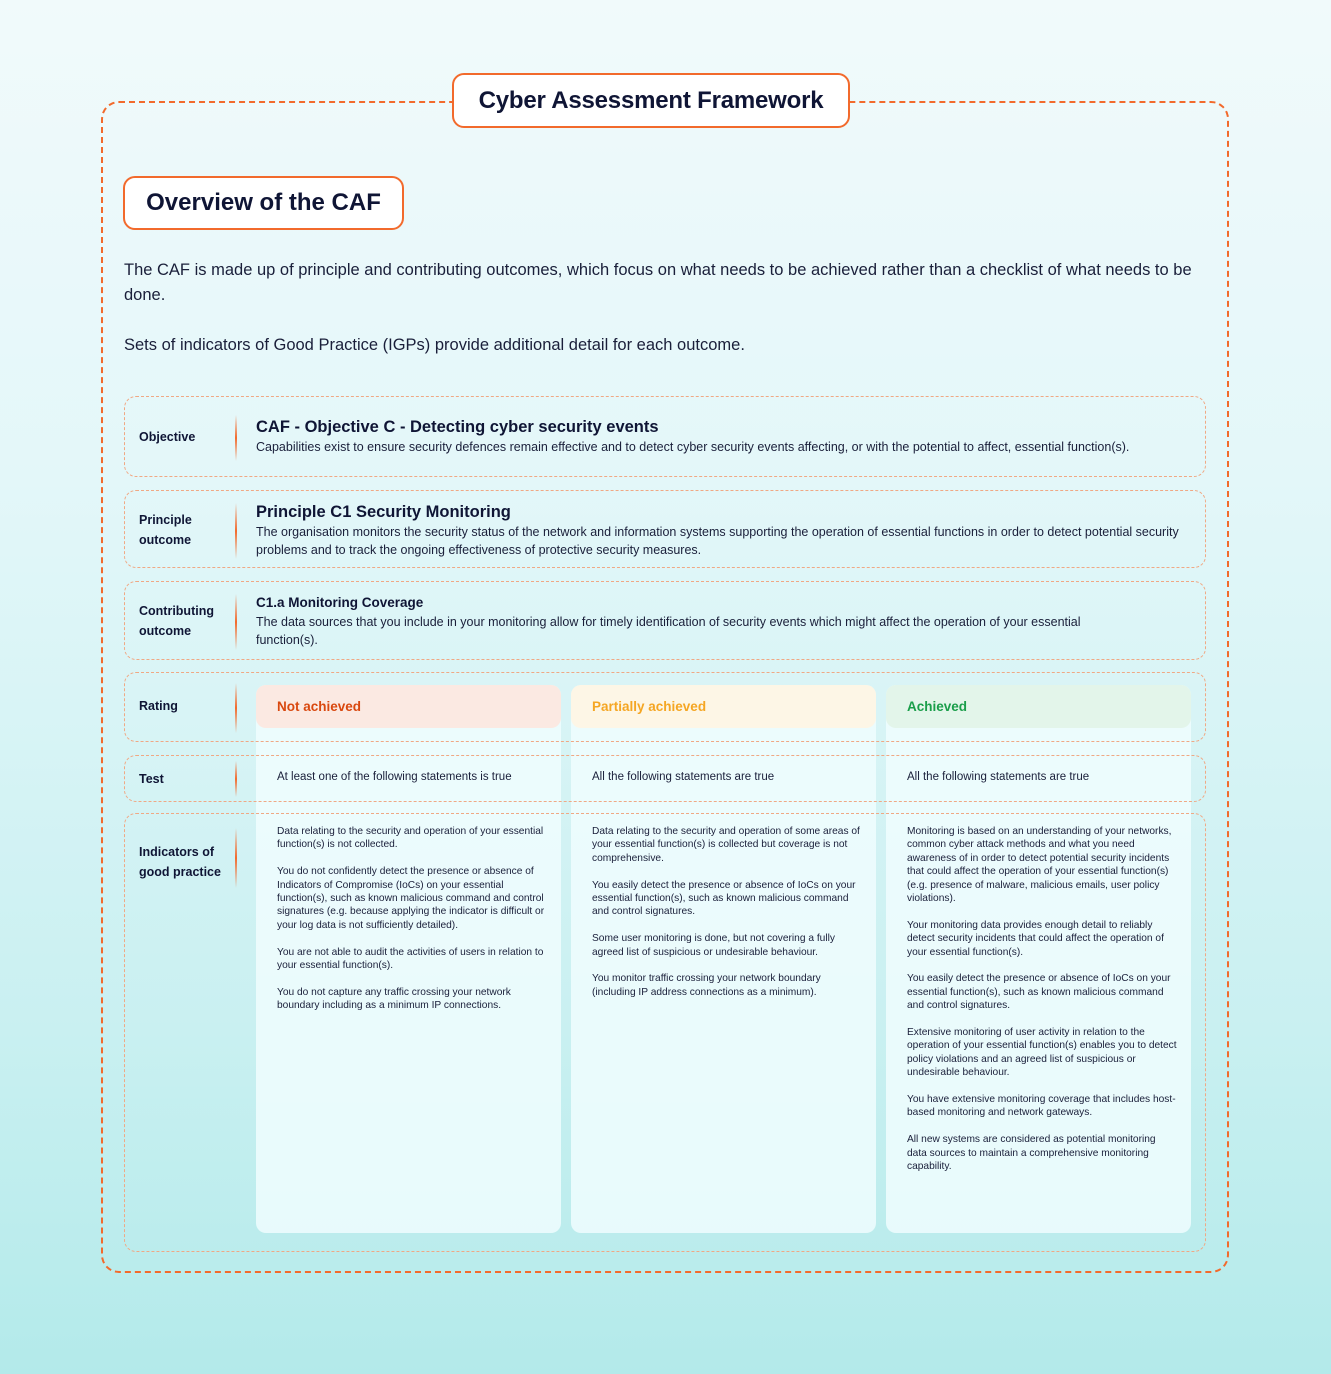 The width and height of the screenshot is (1331, 1374). Describe the element at coordinates (177, 852) in the screenshot. I see `row-label-line: Indicators of` at that location.